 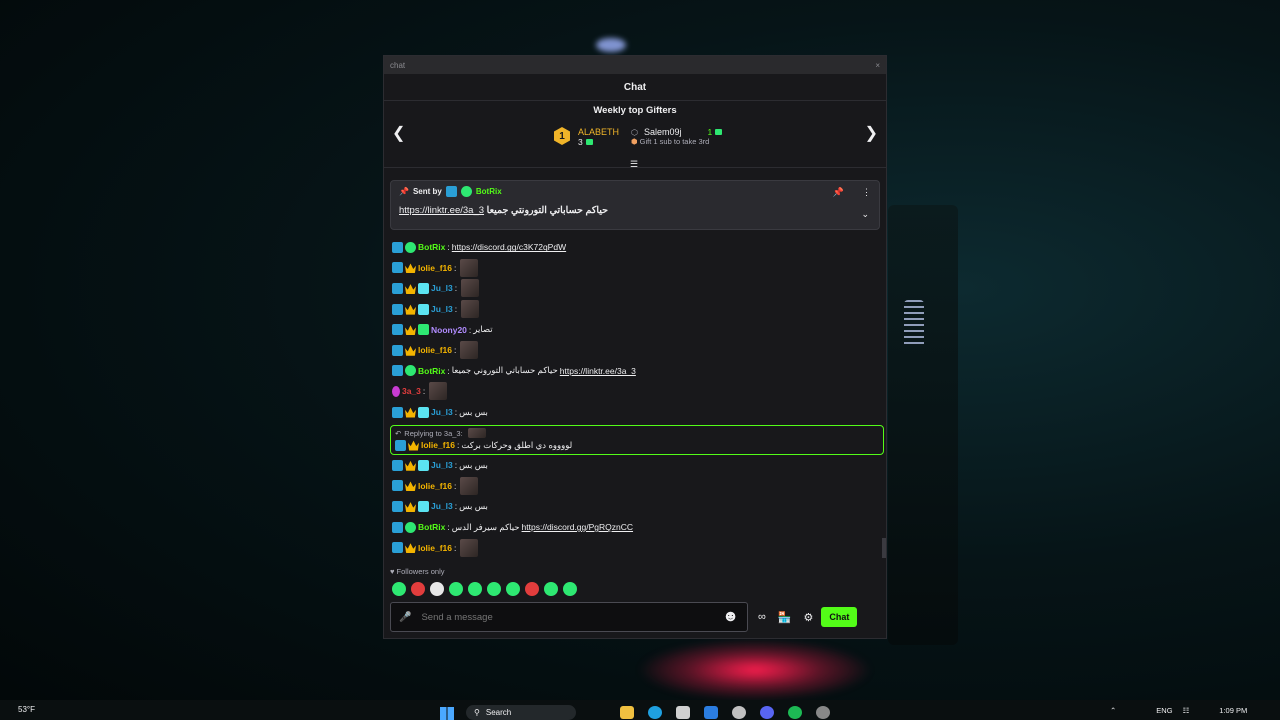 What do you see at coordinates (598, 132) in the screenshot?
I see `gifter-name-1: ALABETH` at bounding box center [598, 132].